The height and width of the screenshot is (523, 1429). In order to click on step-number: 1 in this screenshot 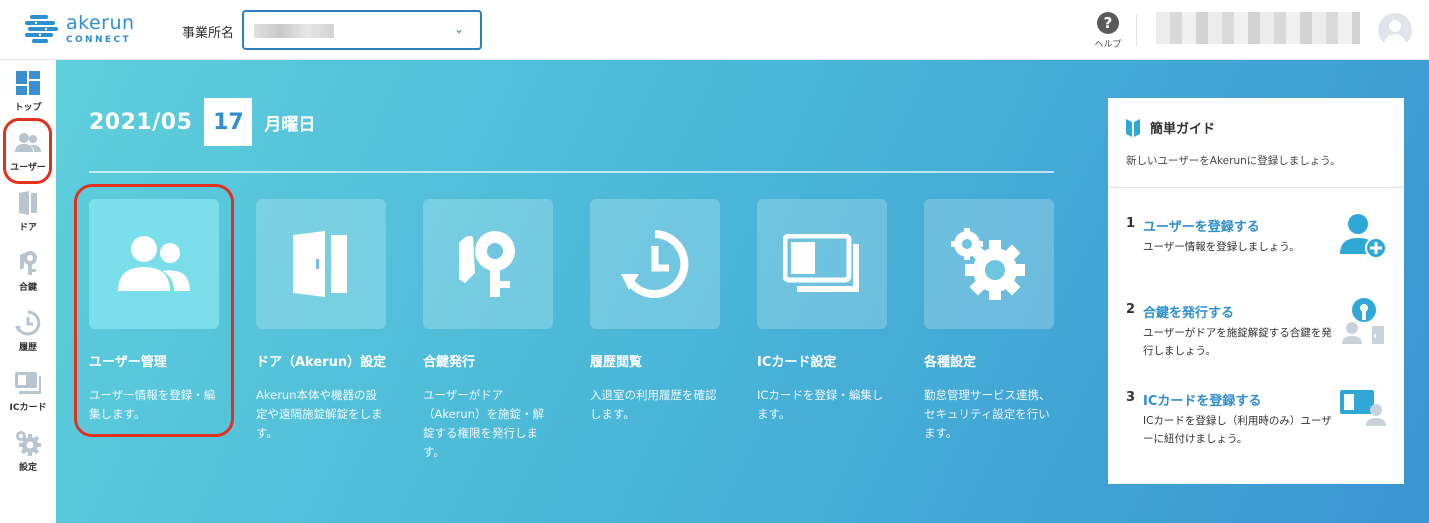, I will do `click(1131, 223)`.